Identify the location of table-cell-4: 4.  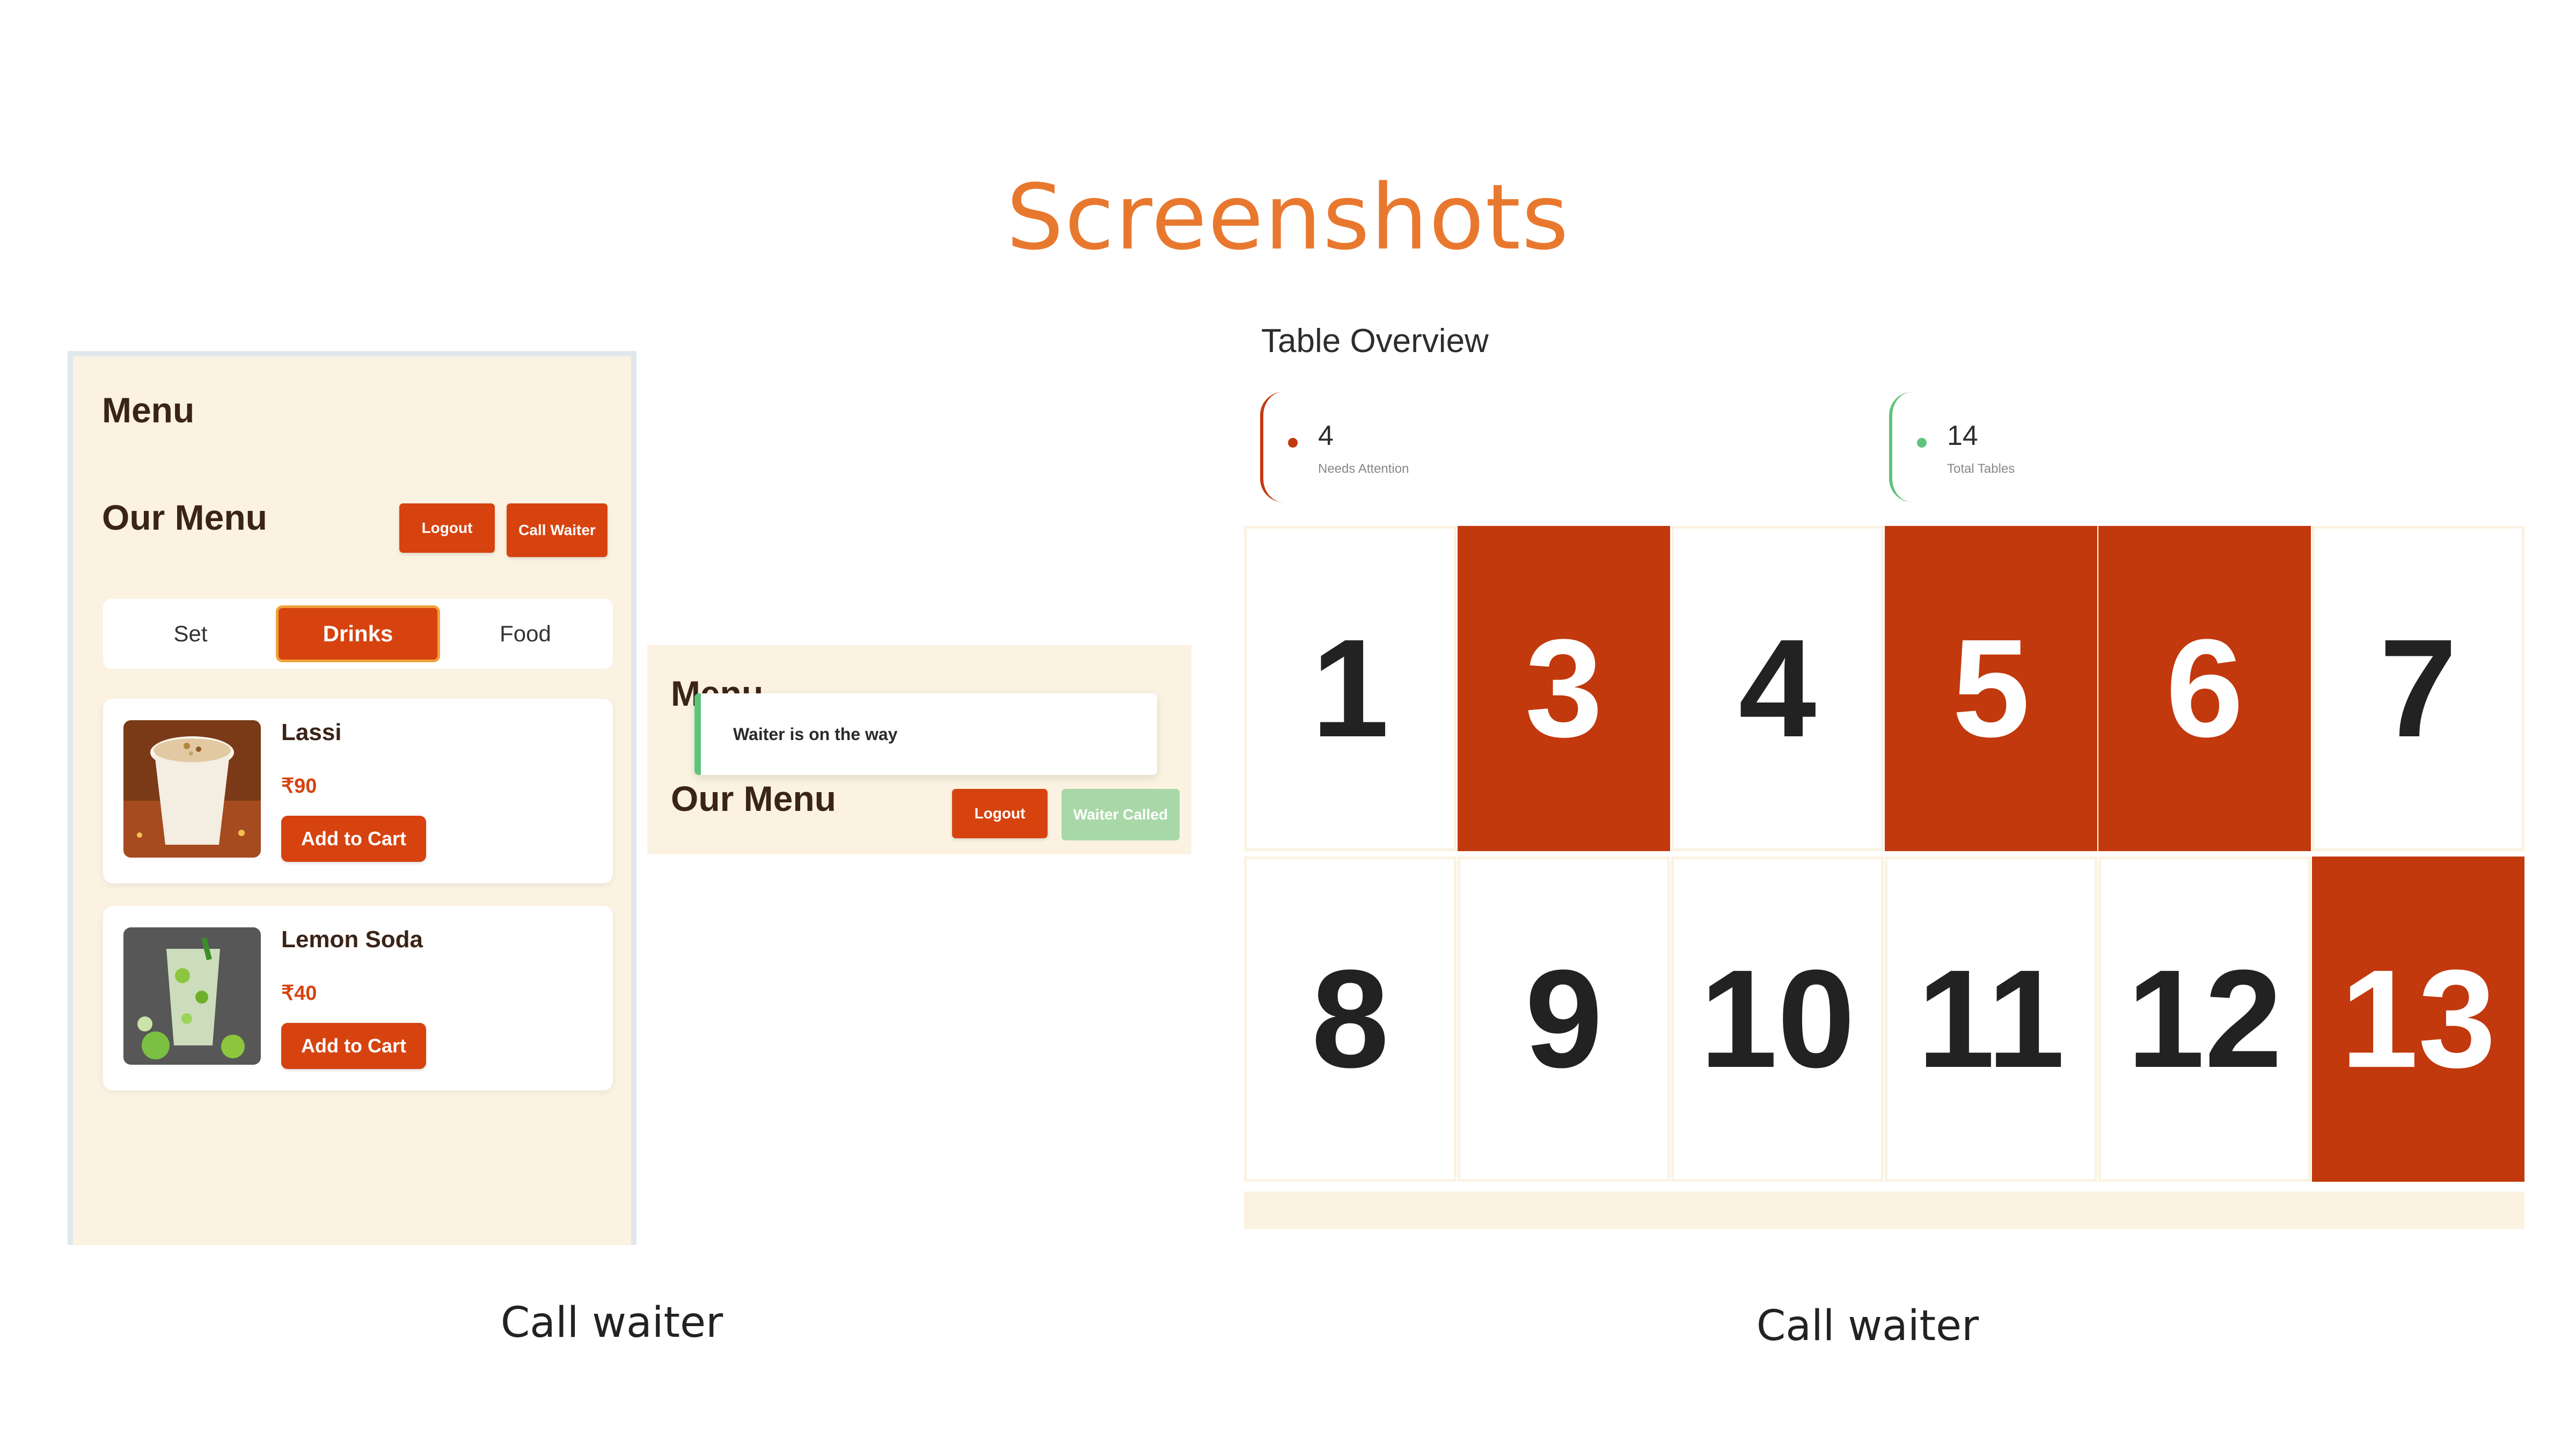
(1777, 688).